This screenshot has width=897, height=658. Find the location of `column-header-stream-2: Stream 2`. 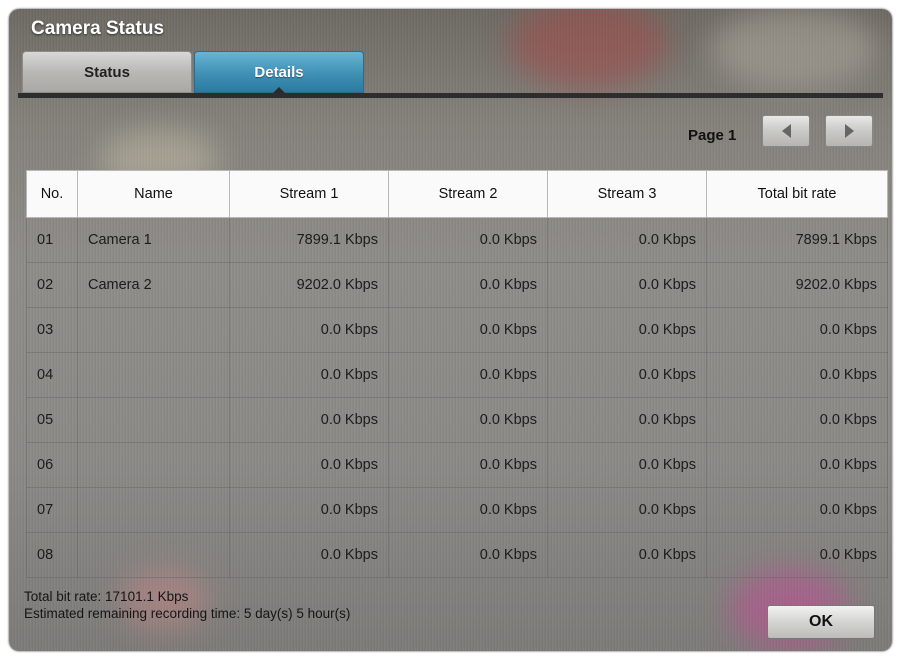

column-header-stream-2: Stream 2 is located at coordinates (468, 194).